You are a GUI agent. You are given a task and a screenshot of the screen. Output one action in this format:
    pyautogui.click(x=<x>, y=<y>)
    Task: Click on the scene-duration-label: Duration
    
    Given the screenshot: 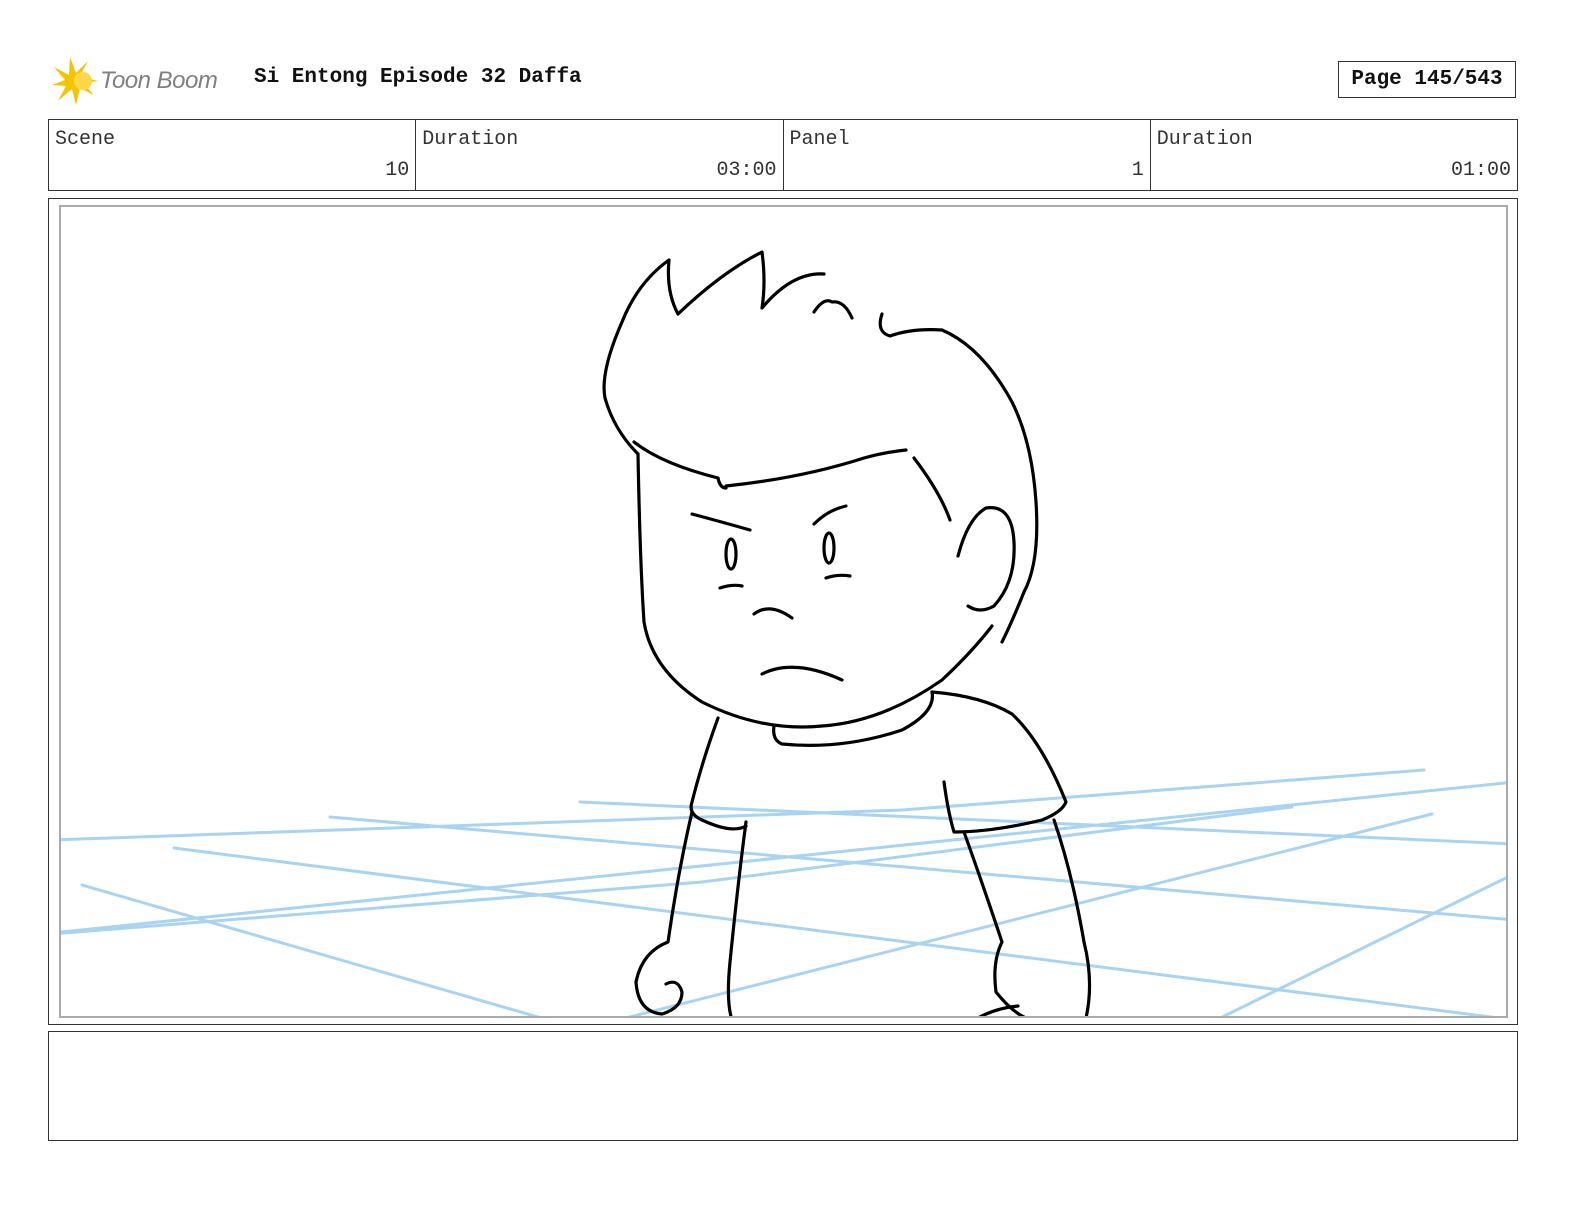 What is the action you would take?
    pyautogui.click(x=470, y=139)
    